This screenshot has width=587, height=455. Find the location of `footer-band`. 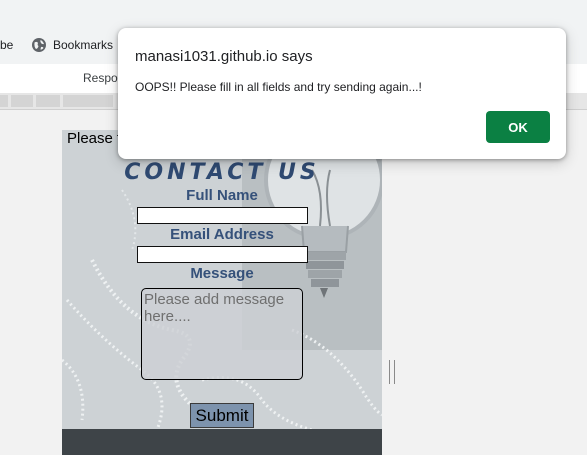

footer-band is located at coordinates (222, 442).